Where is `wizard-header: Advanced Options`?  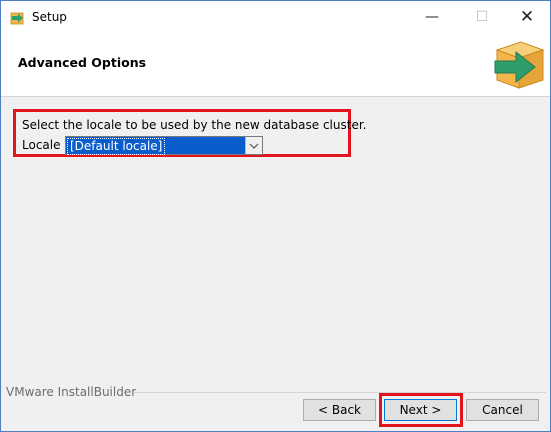 wizard-header: Advanced Options is located at coordinates (275, 64).